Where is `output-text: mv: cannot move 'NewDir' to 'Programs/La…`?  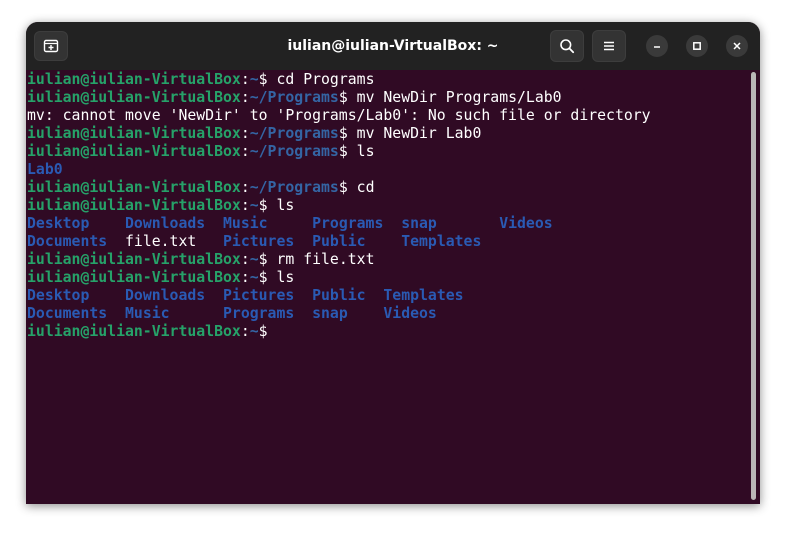 output-text: mv: cannot move 'NewDir' to 'Programs/La… is located at coordinates (339, 115).